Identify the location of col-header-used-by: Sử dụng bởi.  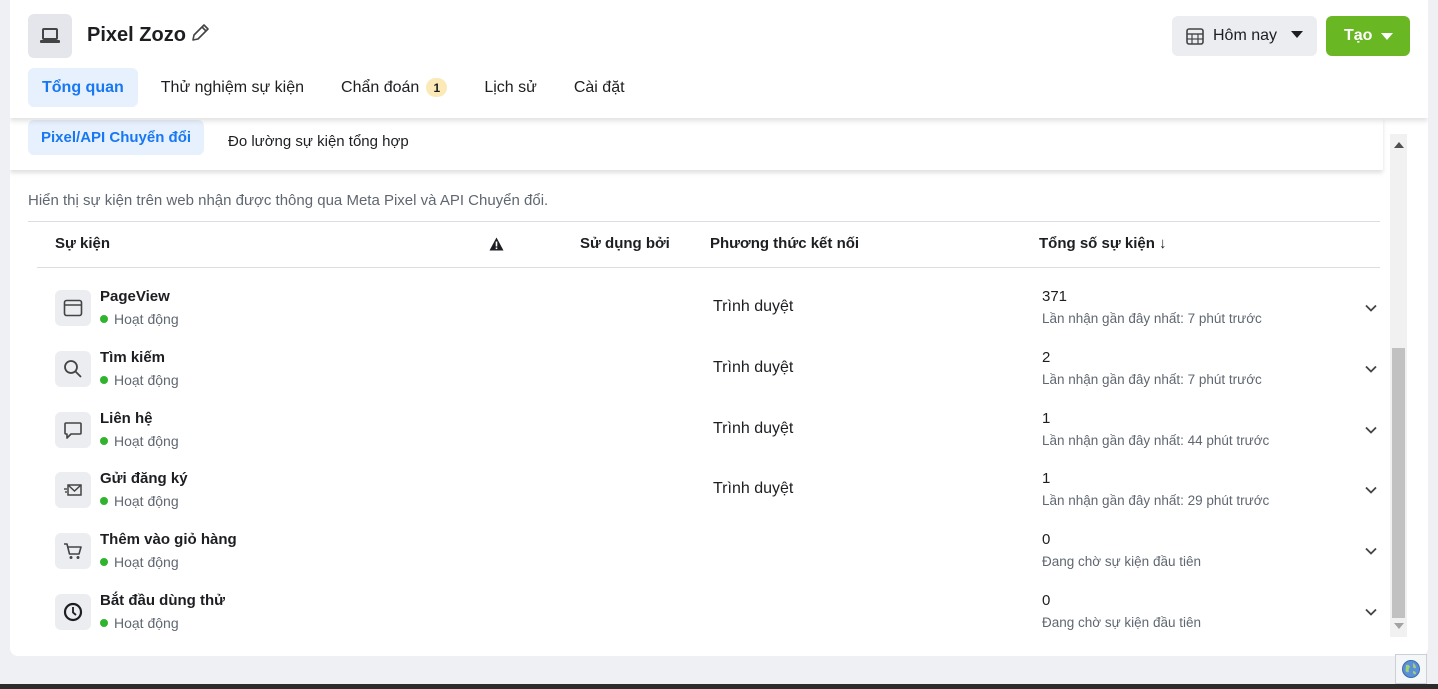
(625, 243).